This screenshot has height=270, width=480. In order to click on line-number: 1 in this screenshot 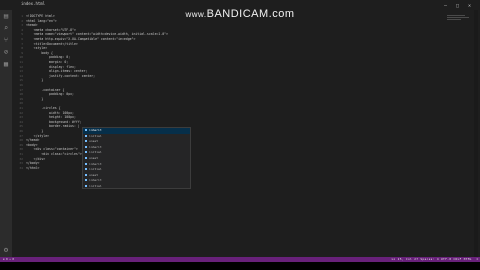, I will do `click(22, 16)`.